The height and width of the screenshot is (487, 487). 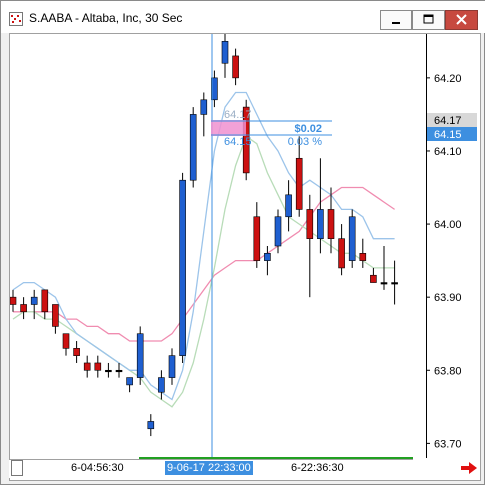 What do you see at coordinates (448, 371) in the screenshot?
I see `price-tick-label: 63.80` at bounding box center [448, 371].